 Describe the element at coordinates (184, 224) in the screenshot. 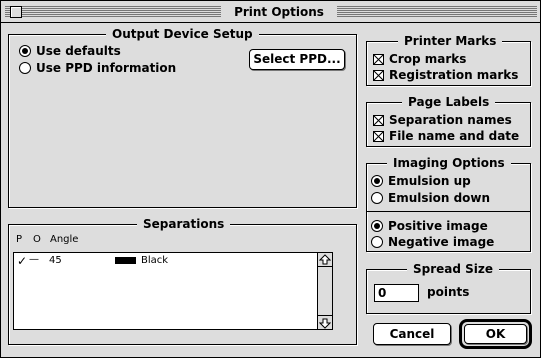

I see `separations-legend: Separations` at that location.